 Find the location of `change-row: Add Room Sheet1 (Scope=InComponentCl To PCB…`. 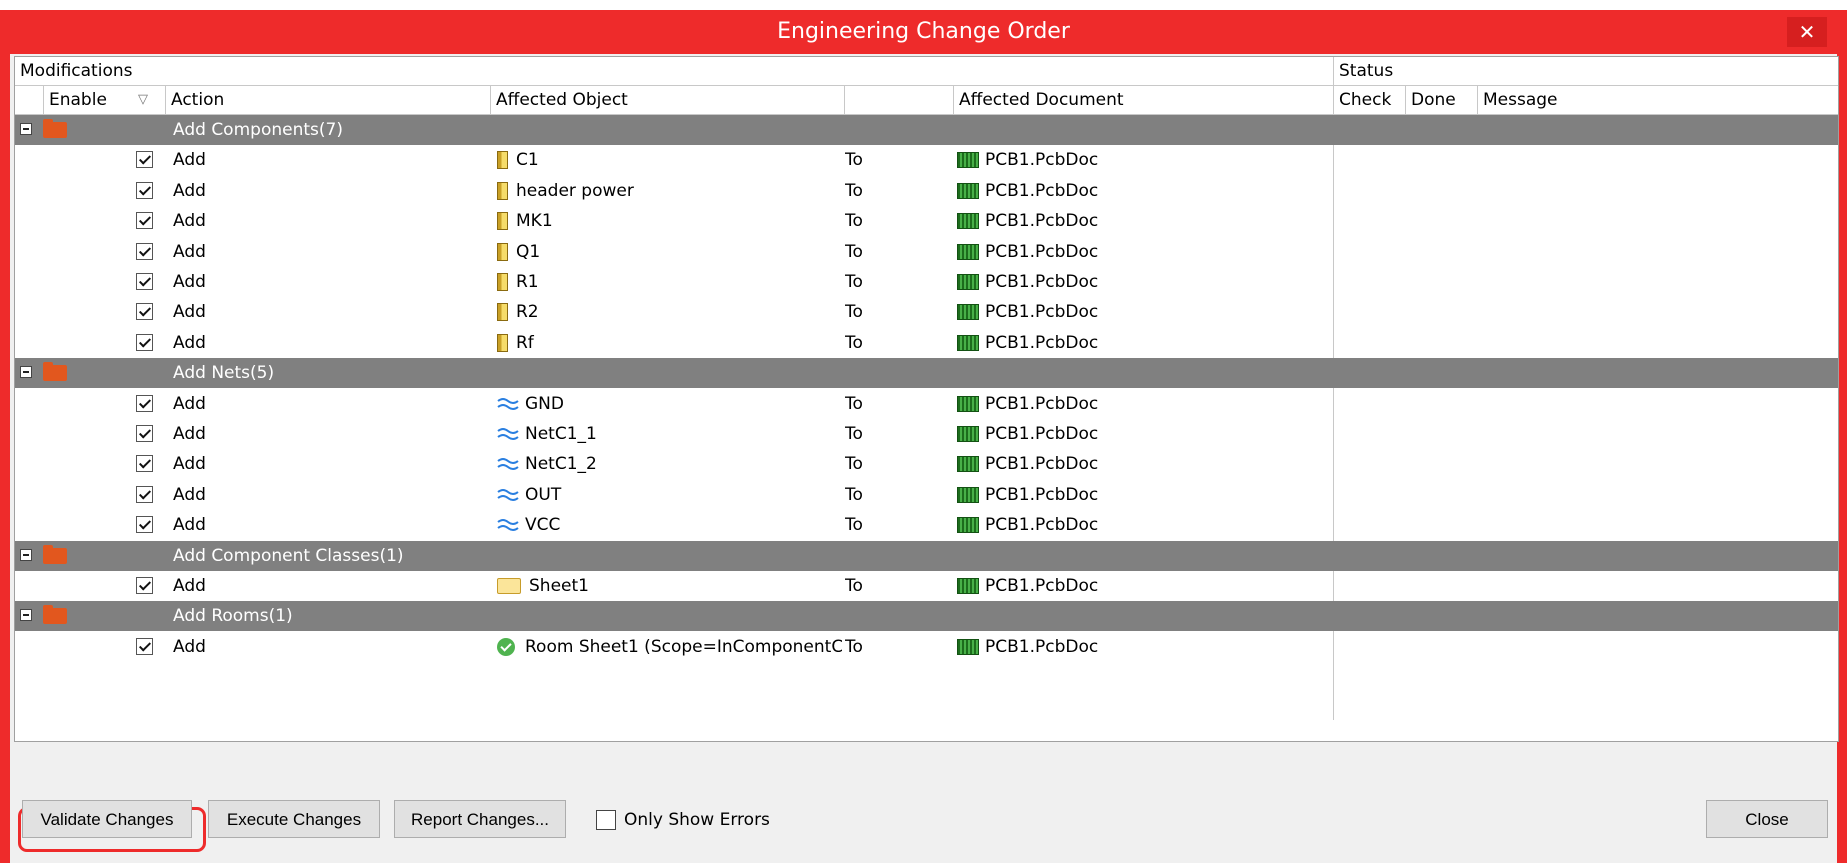

change-row: Add Room Sheet1 (Scope=InComponentCl To PCB… is located at coordinates (926, 647).